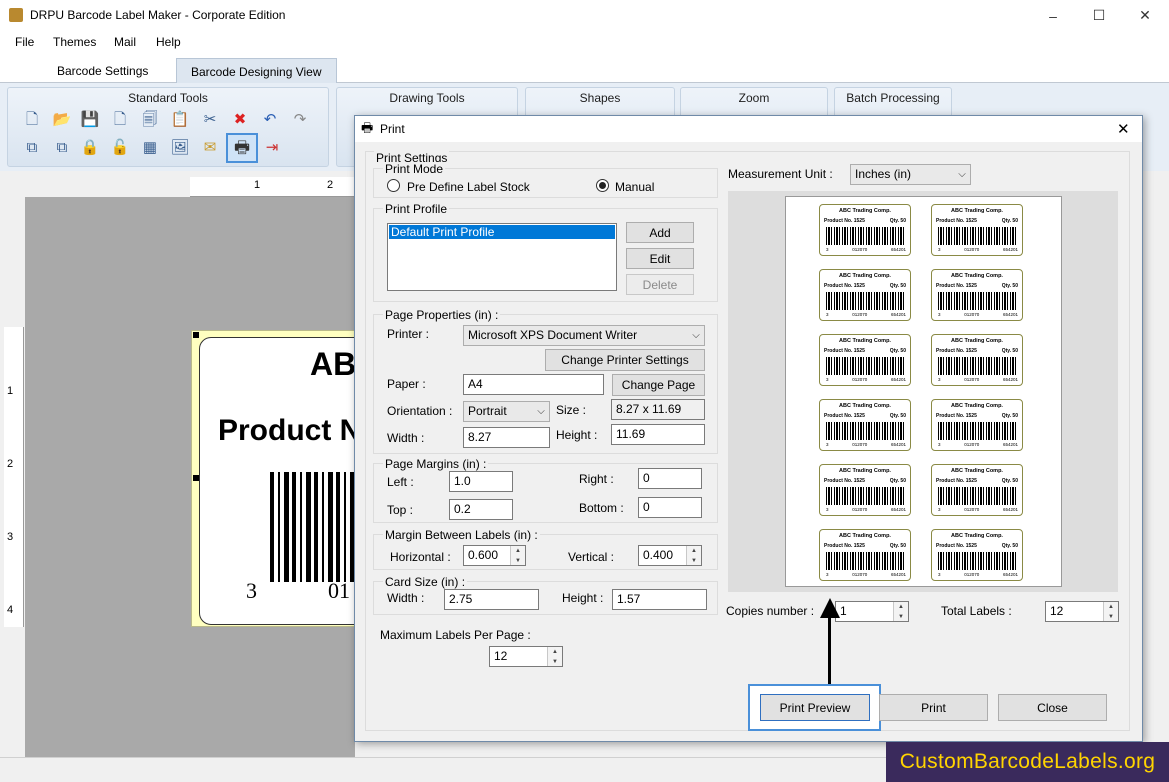 This screenshot has height=782, width=1169. I want to click on size-label: Size :, so click(571, 410).